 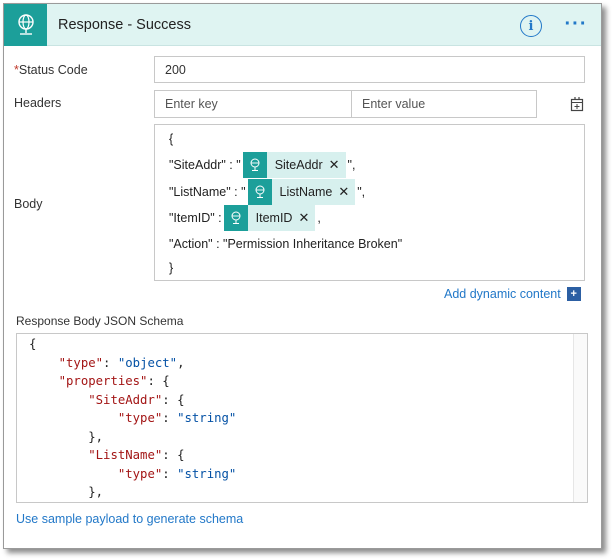 What do you see at coordinates (103, 381) in the screenshot?
I see `json-key: "properties"` at bounding box center [103, 381].